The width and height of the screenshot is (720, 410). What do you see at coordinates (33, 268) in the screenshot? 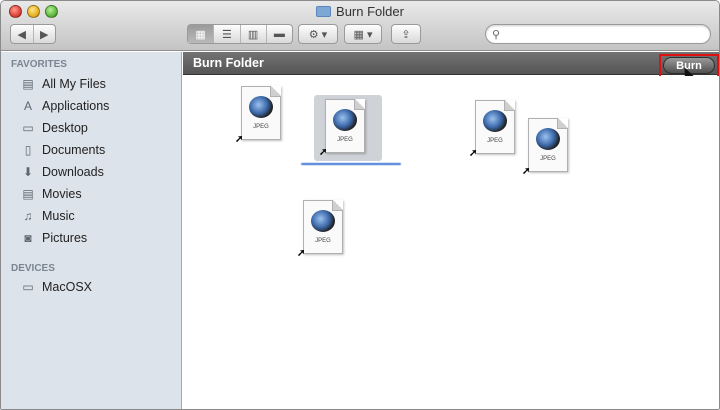
I see `sidebar-header-devices: DEVICES` at bounding box center [33, 268].